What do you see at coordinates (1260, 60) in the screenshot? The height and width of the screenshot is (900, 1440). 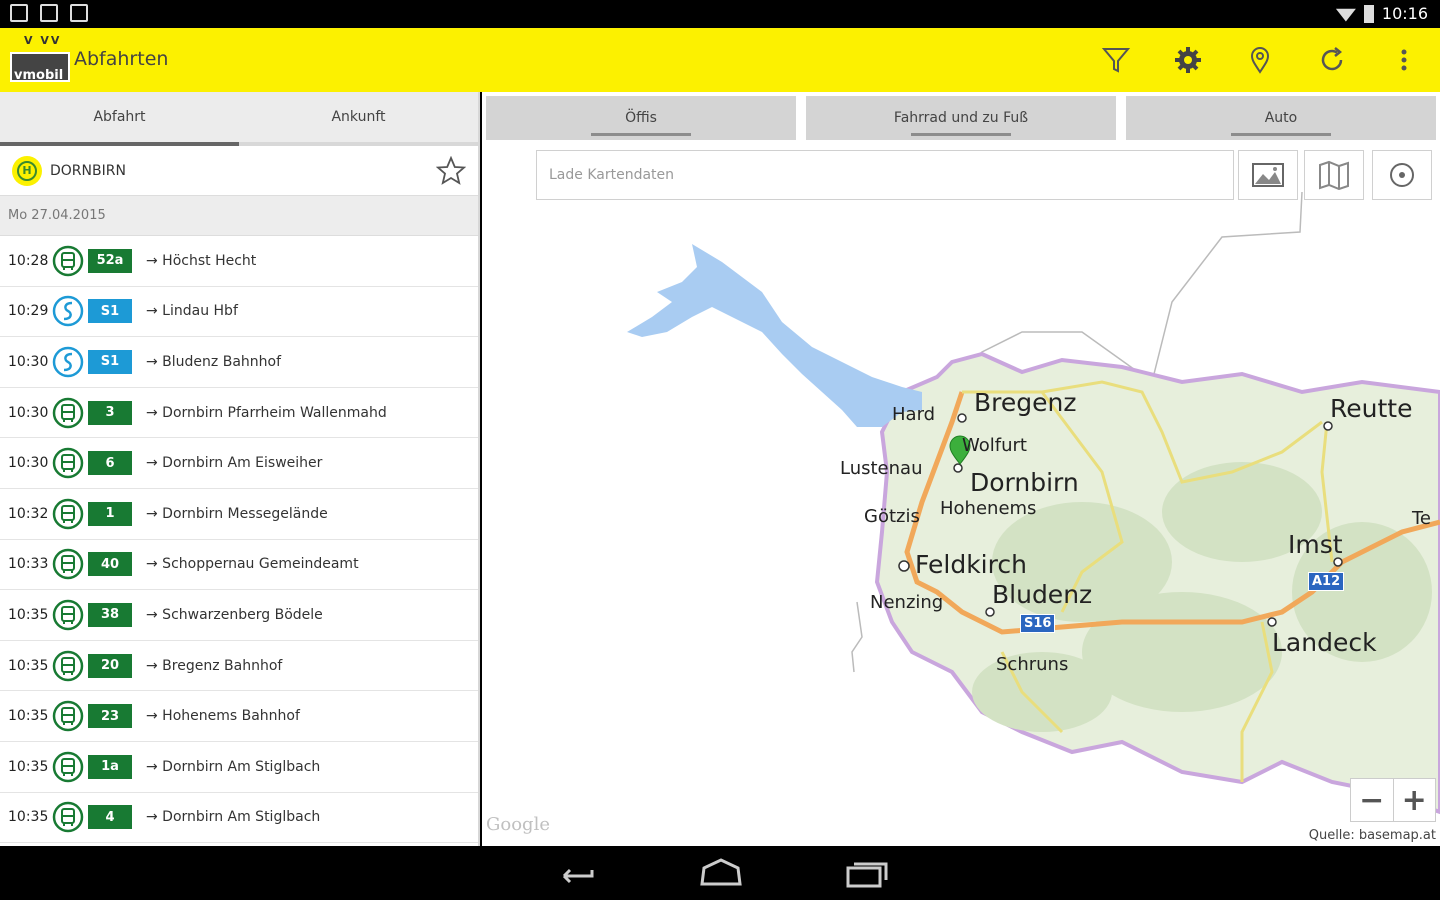 I see `location-button` at bounding box center [1260, 60].